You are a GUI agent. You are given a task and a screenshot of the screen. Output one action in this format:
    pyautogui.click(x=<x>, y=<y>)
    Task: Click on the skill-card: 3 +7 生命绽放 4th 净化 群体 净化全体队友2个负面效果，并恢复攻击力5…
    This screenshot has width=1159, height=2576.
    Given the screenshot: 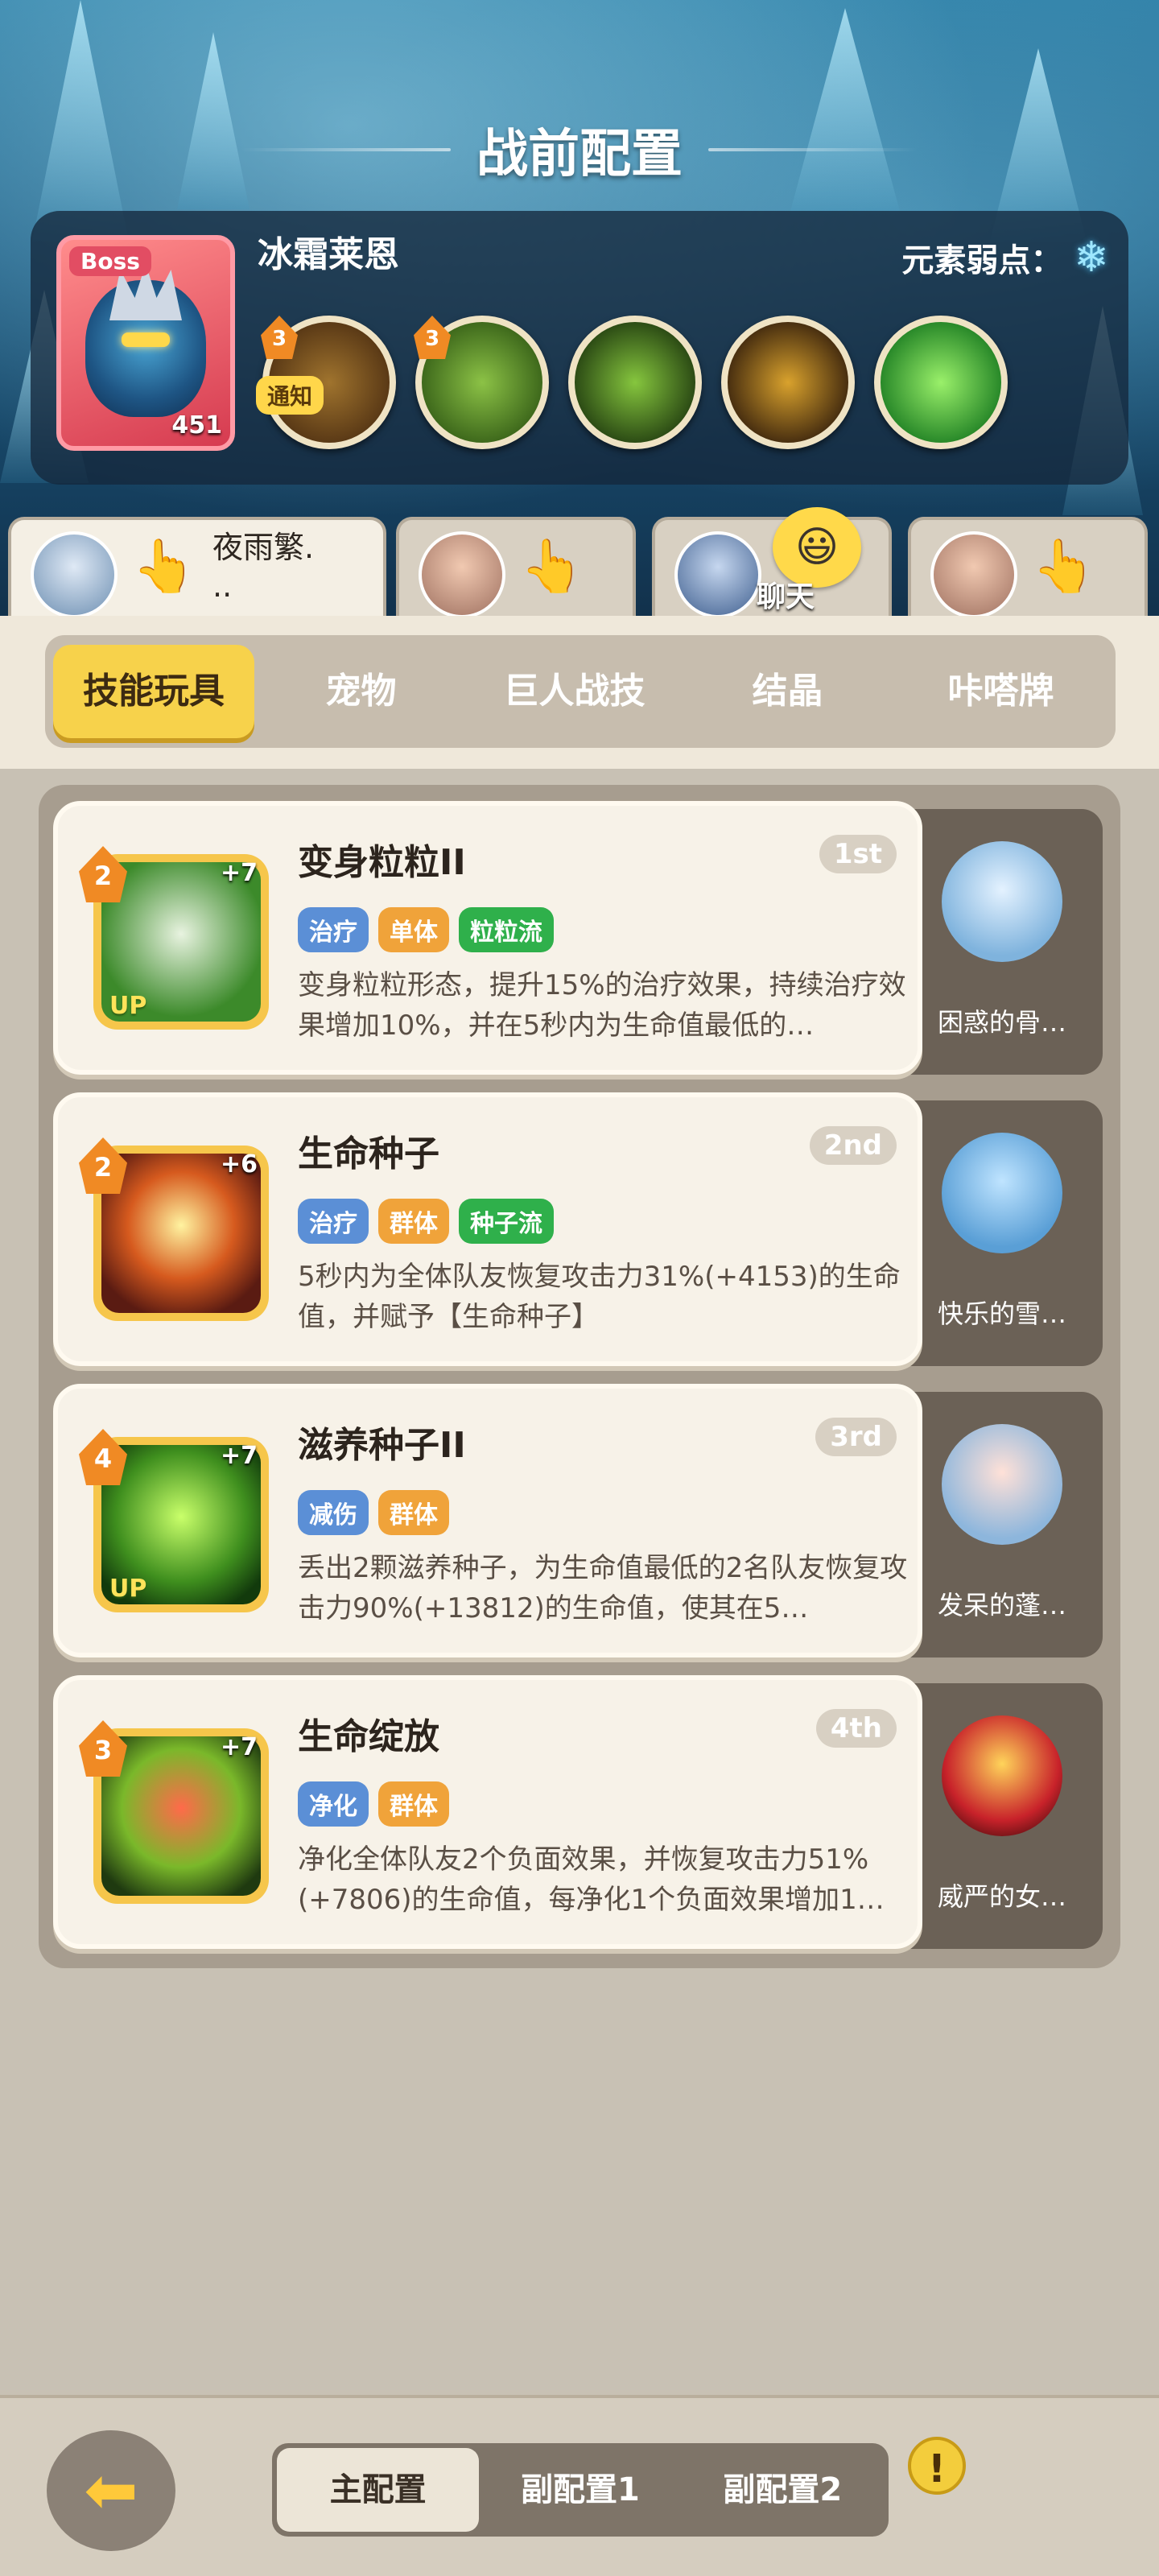 What is the action you would take?
    pyautogui.click(x=487, y=1812)
    